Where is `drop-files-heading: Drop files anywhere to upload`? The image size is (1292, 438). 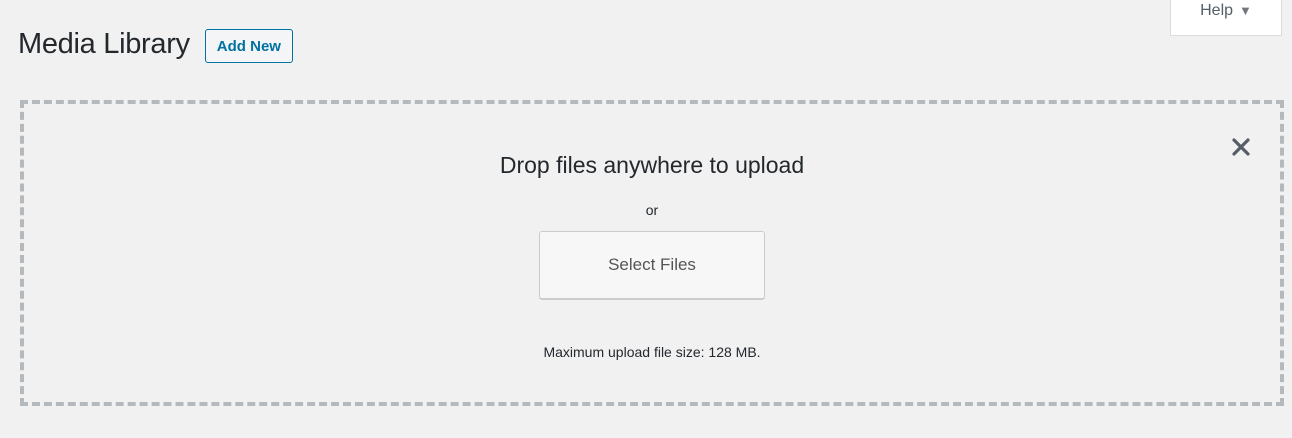 drop-files-heading: Drop files anywhere to upload is located at coordinates (652, 165).